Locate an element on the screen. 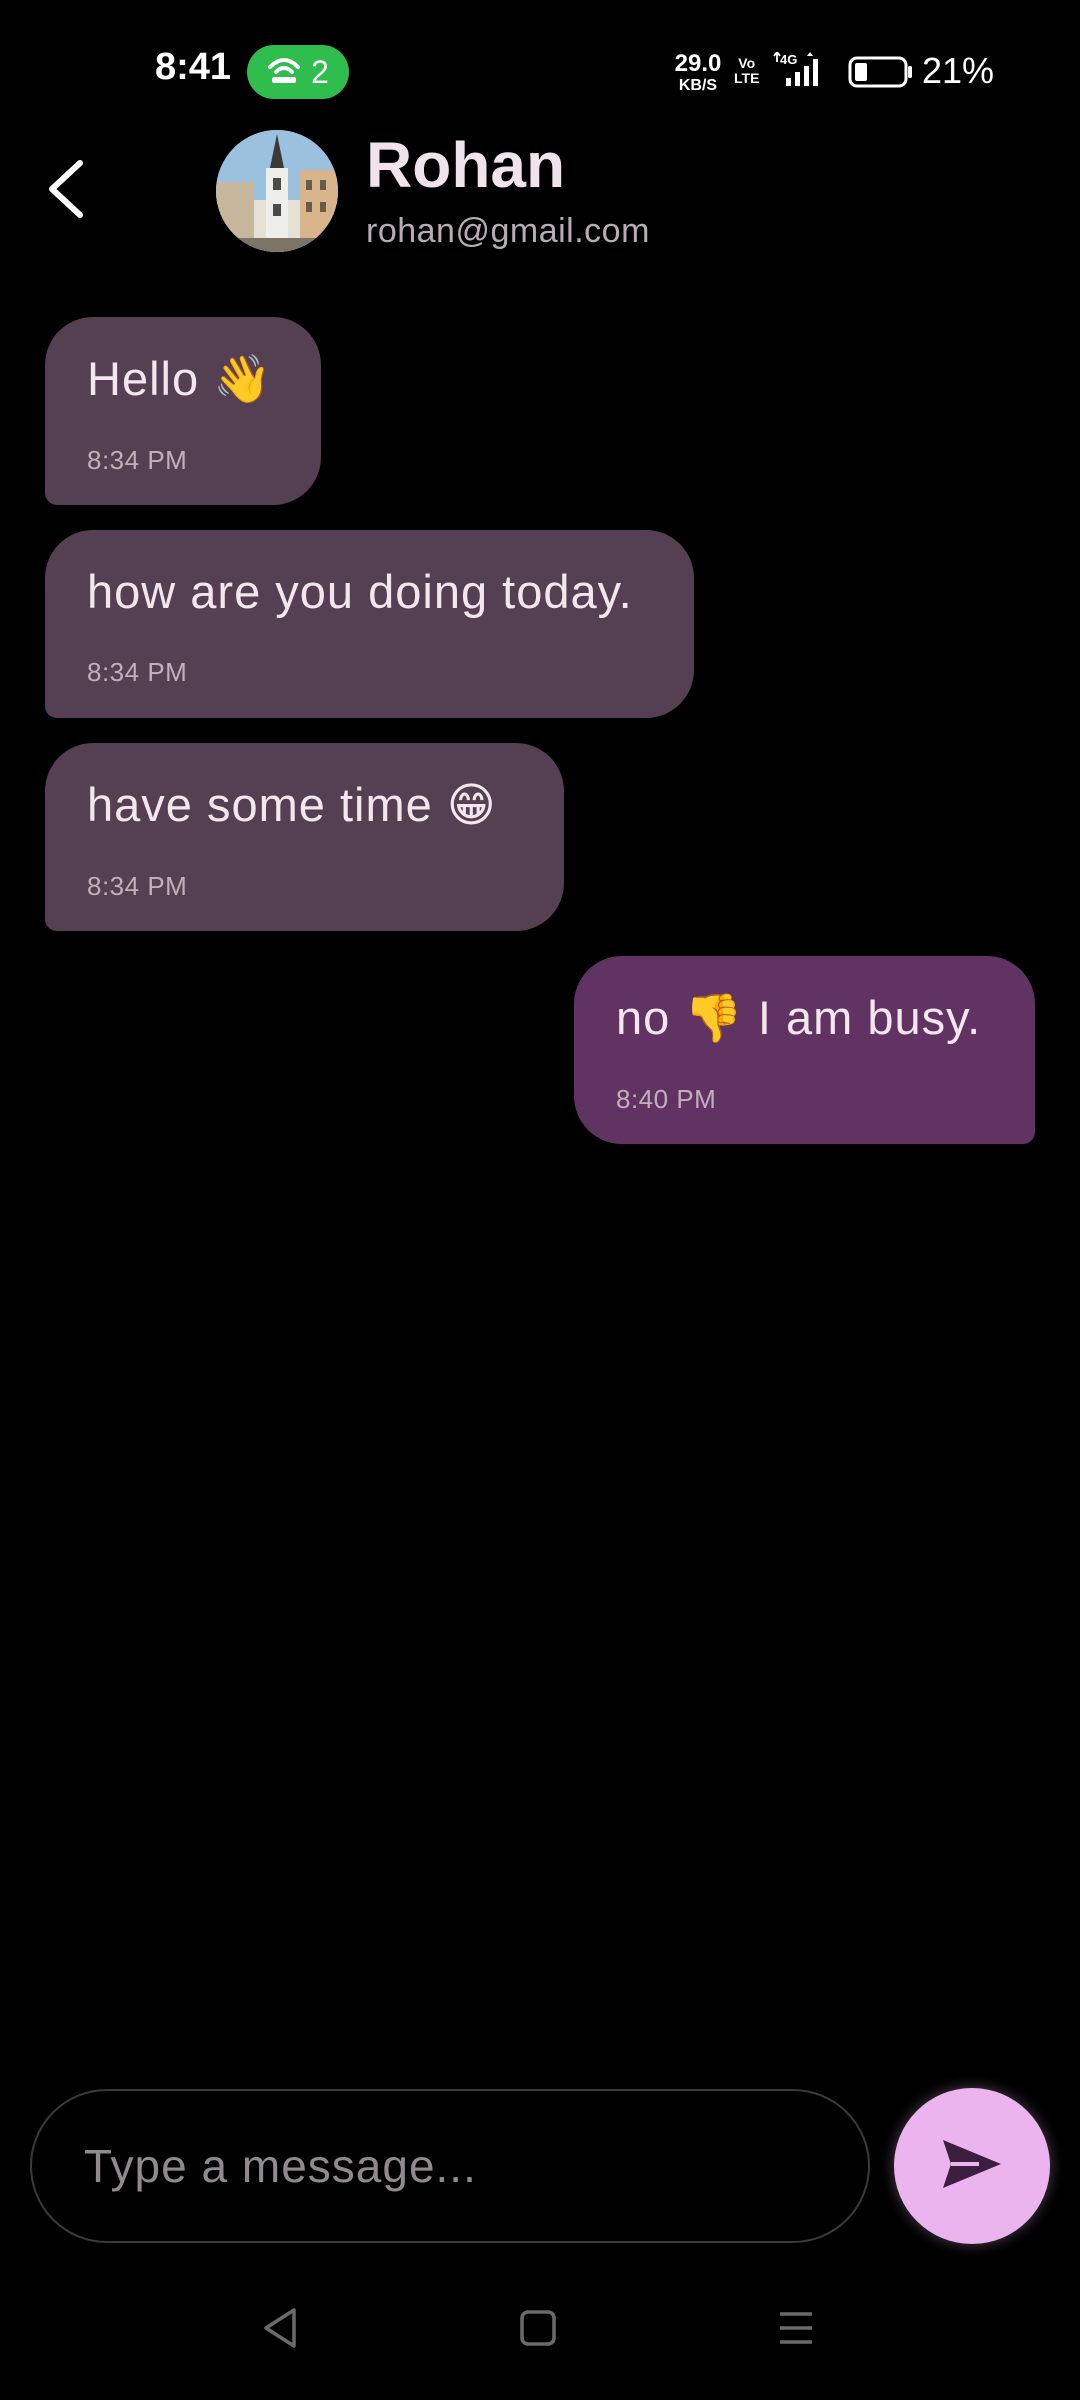 This screenshot has height=2400, width=1080. nav-home-button is located at coordinates (538, 2330).